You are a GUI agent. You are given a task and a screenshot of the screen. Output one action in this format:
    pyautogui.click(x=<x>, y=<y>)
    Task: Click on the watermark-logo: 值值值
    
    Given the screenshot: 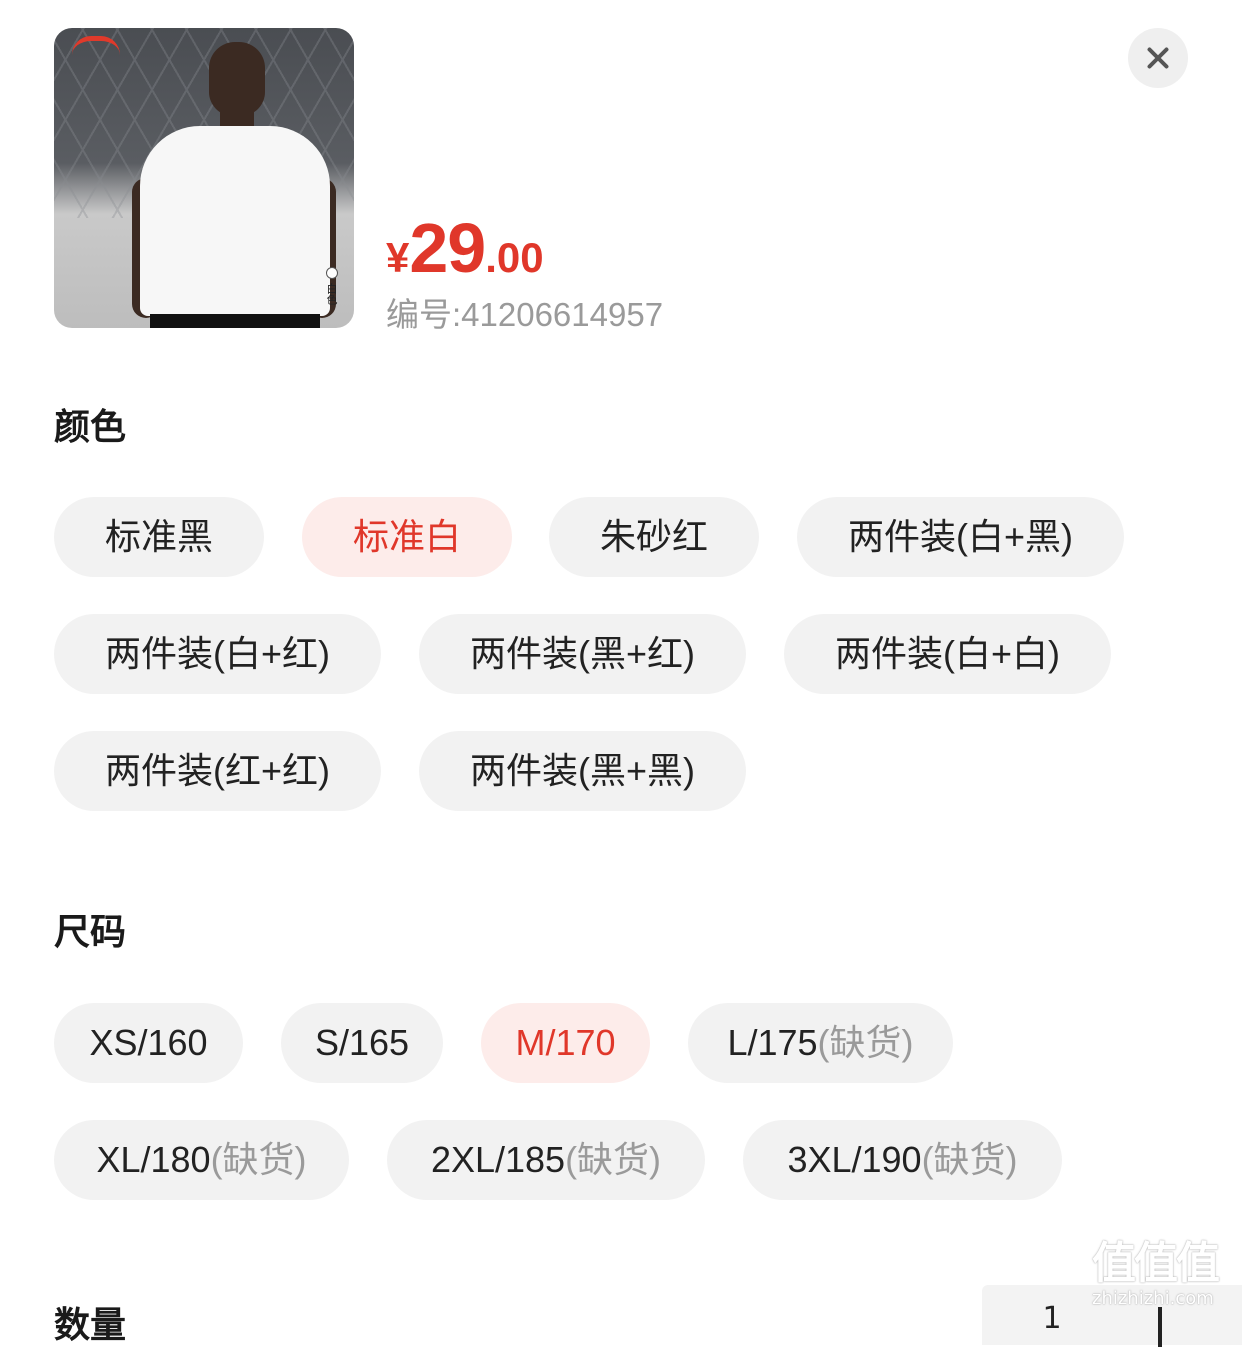 What is the action you would take?
    pyautogui.click(x=1156, y=1263)
    